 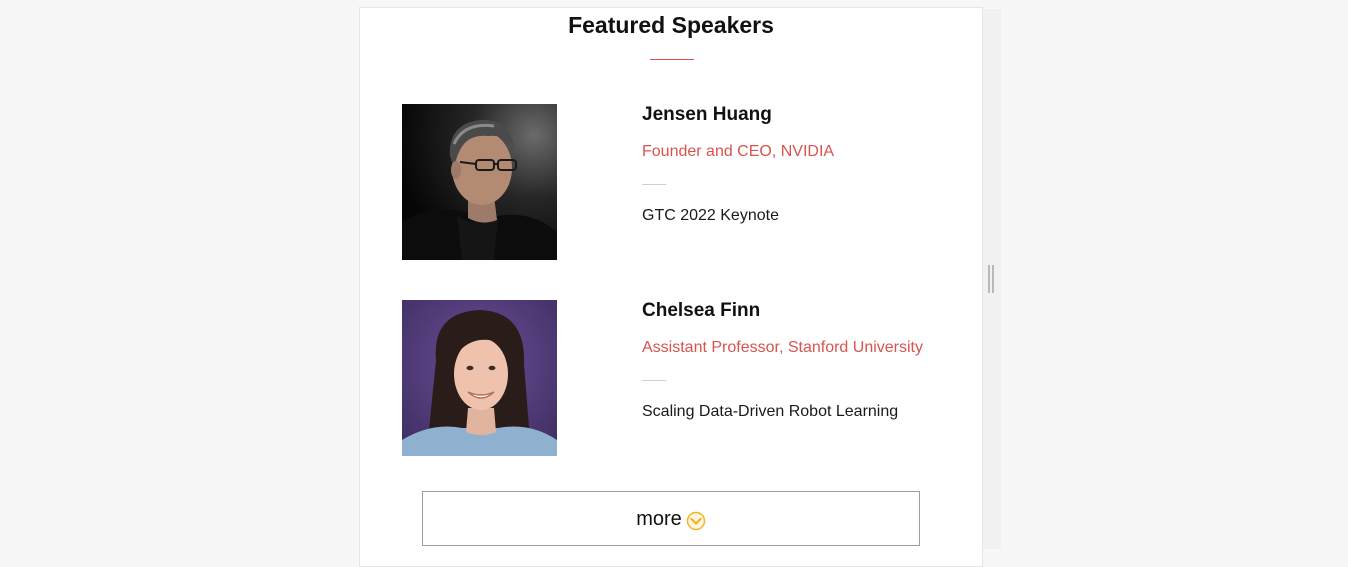 What do you see at coordinates (671, 25) in the screenshot?
I see `section-title: Featured Speakers` at bounding box center [671, 25].